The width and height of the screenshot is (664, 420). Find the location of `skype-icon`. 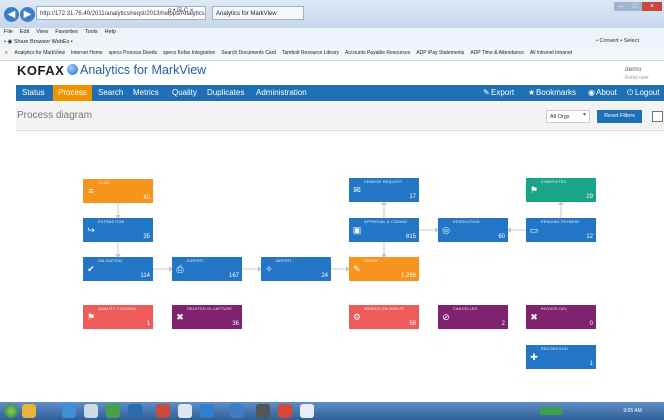

skype-icon is located at coordinates (237, 411).